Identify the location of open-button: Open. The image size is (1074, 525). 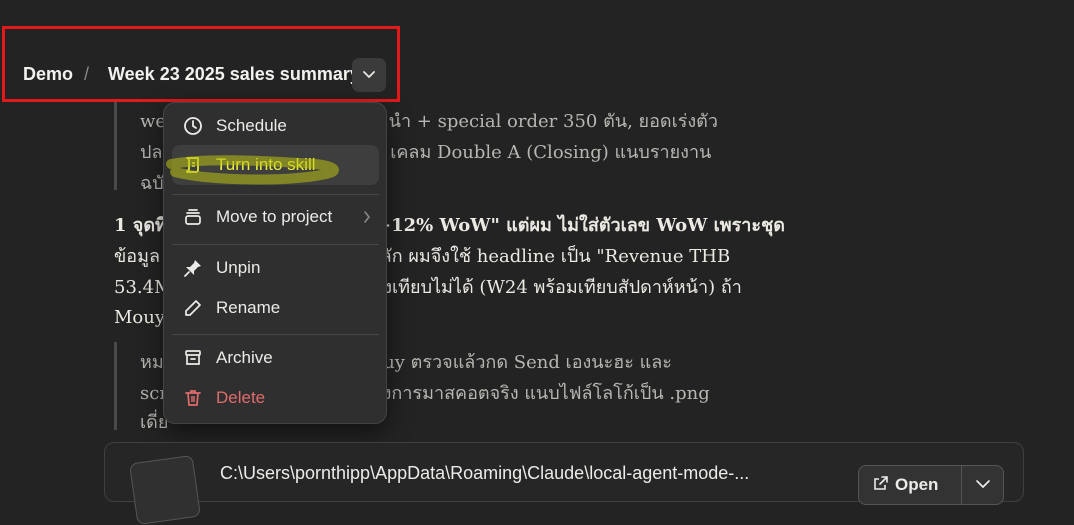
(910, 485).